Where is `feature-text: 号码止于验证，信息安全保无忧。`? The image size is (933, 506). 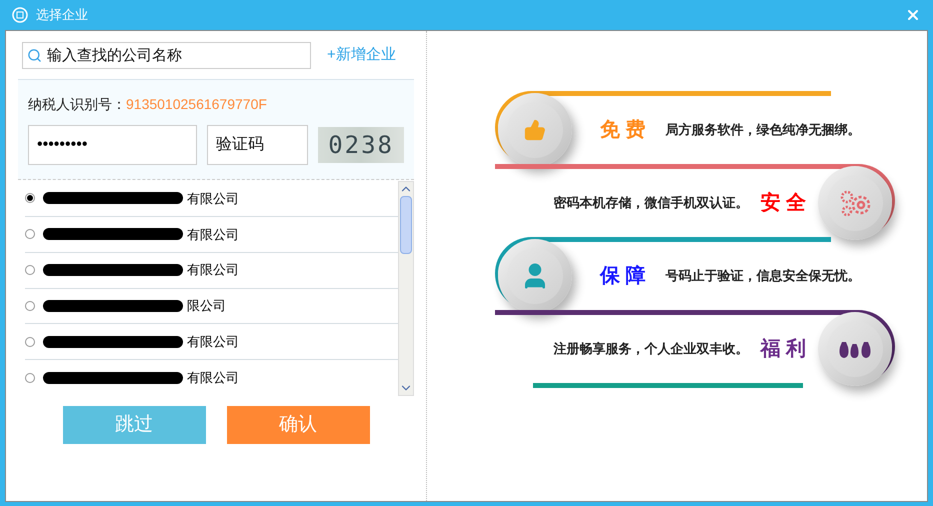
feature-text: 号码止于验证，信息安全保无忧。 is located at coordinates (763, 276).